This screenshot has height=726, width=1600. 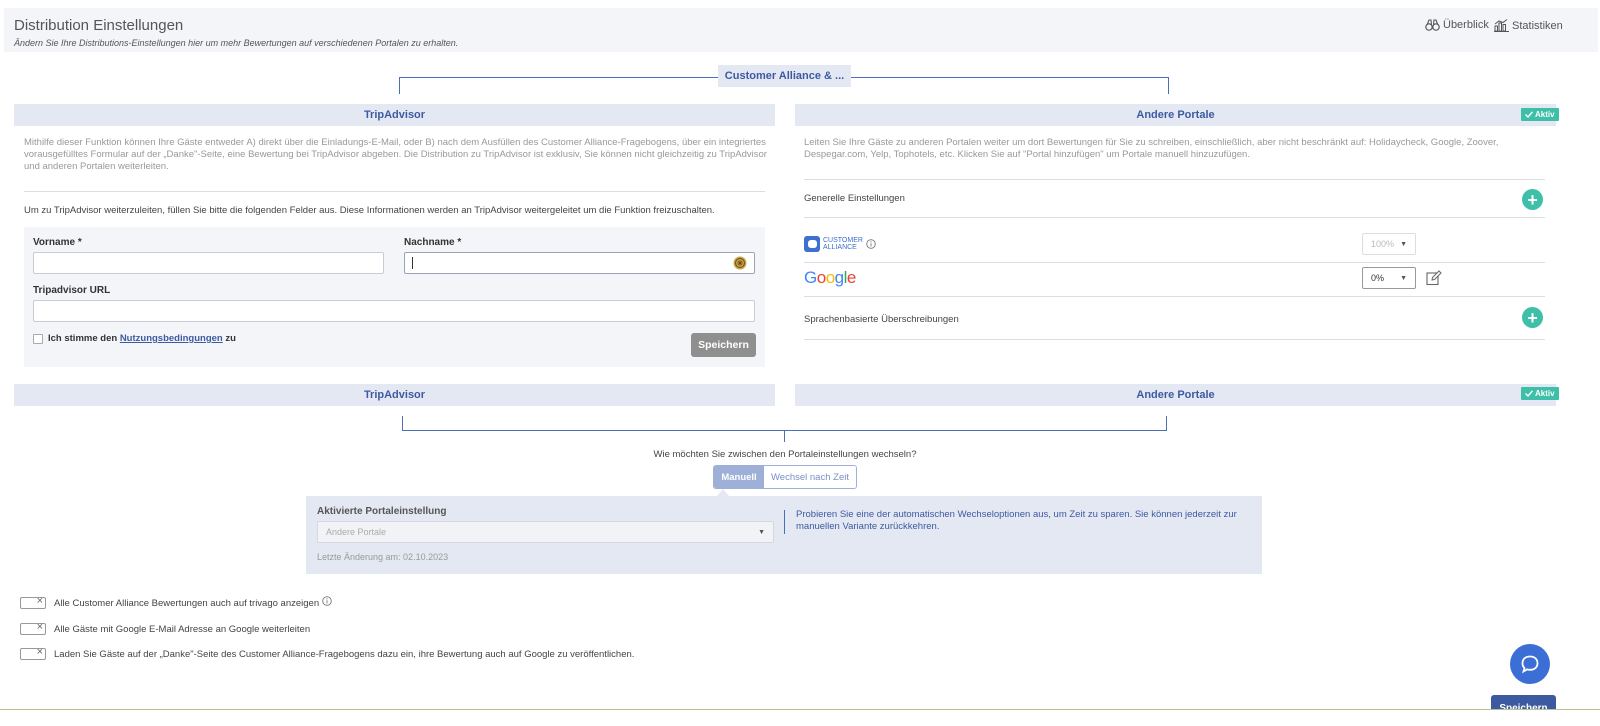 I want to click on customer-alliance-percent-select: 100% ▼, so click(x=1389, y=244).